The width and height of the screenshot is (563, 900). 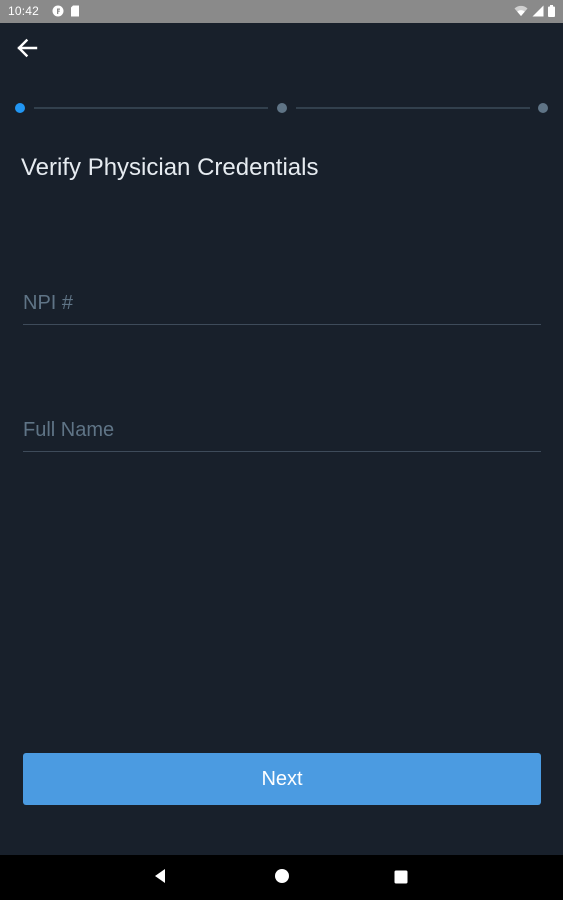 What do you see at coordinates (281, 11) in the screenshot?
I see `status-bar: 10:42` at bounding box center [281, 11].